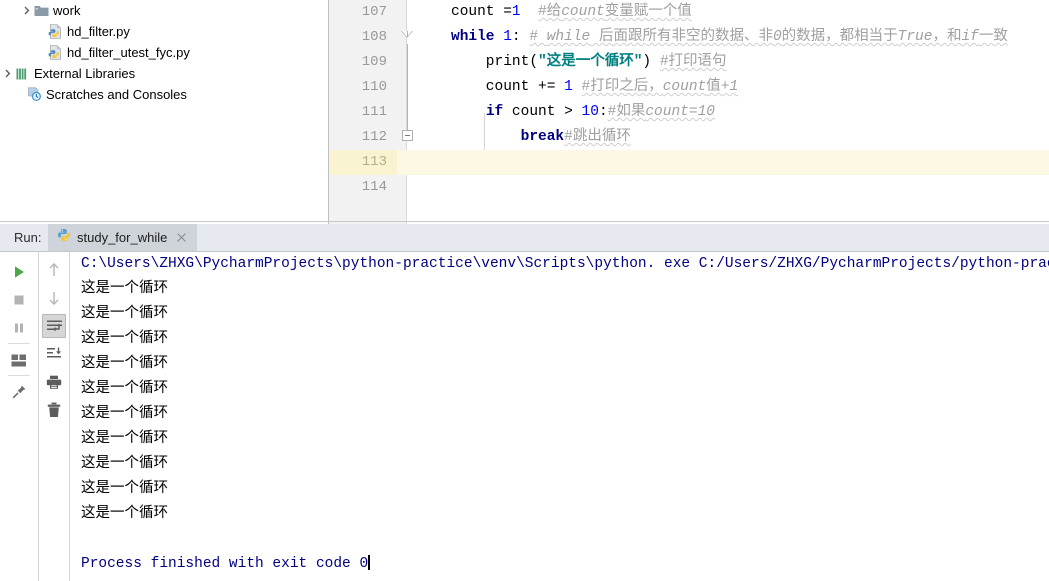 Image resolution: width=1049 pixels, height=581 pixels. Describe the element at coordinates (689, 162) in the screenshot. I see `code-line-113: 113` at that location.